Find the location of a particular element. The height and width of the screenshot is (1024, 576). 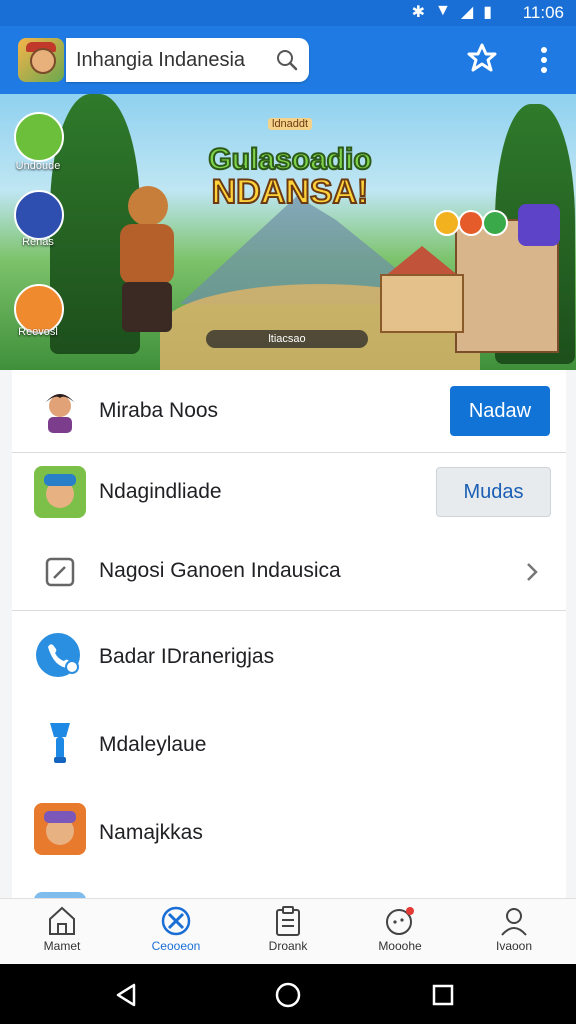

back-icon is located at coordinates (127, 995).